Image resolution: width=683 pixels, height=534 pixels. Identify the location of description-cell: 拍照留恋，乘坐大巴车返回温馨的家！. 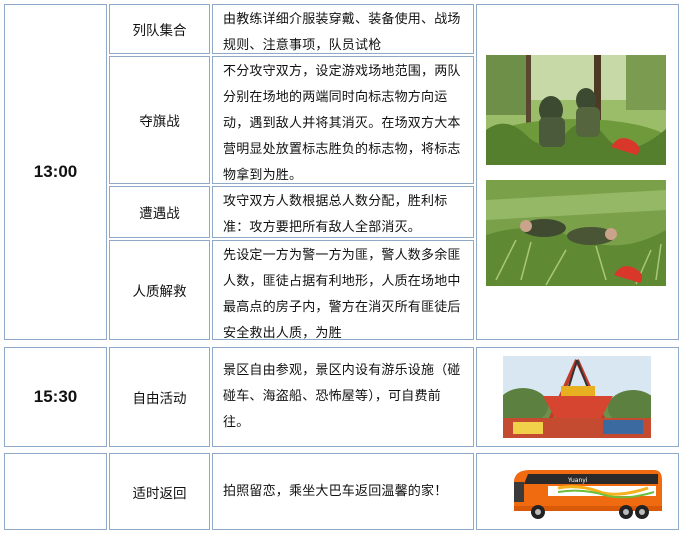
(343, 491).